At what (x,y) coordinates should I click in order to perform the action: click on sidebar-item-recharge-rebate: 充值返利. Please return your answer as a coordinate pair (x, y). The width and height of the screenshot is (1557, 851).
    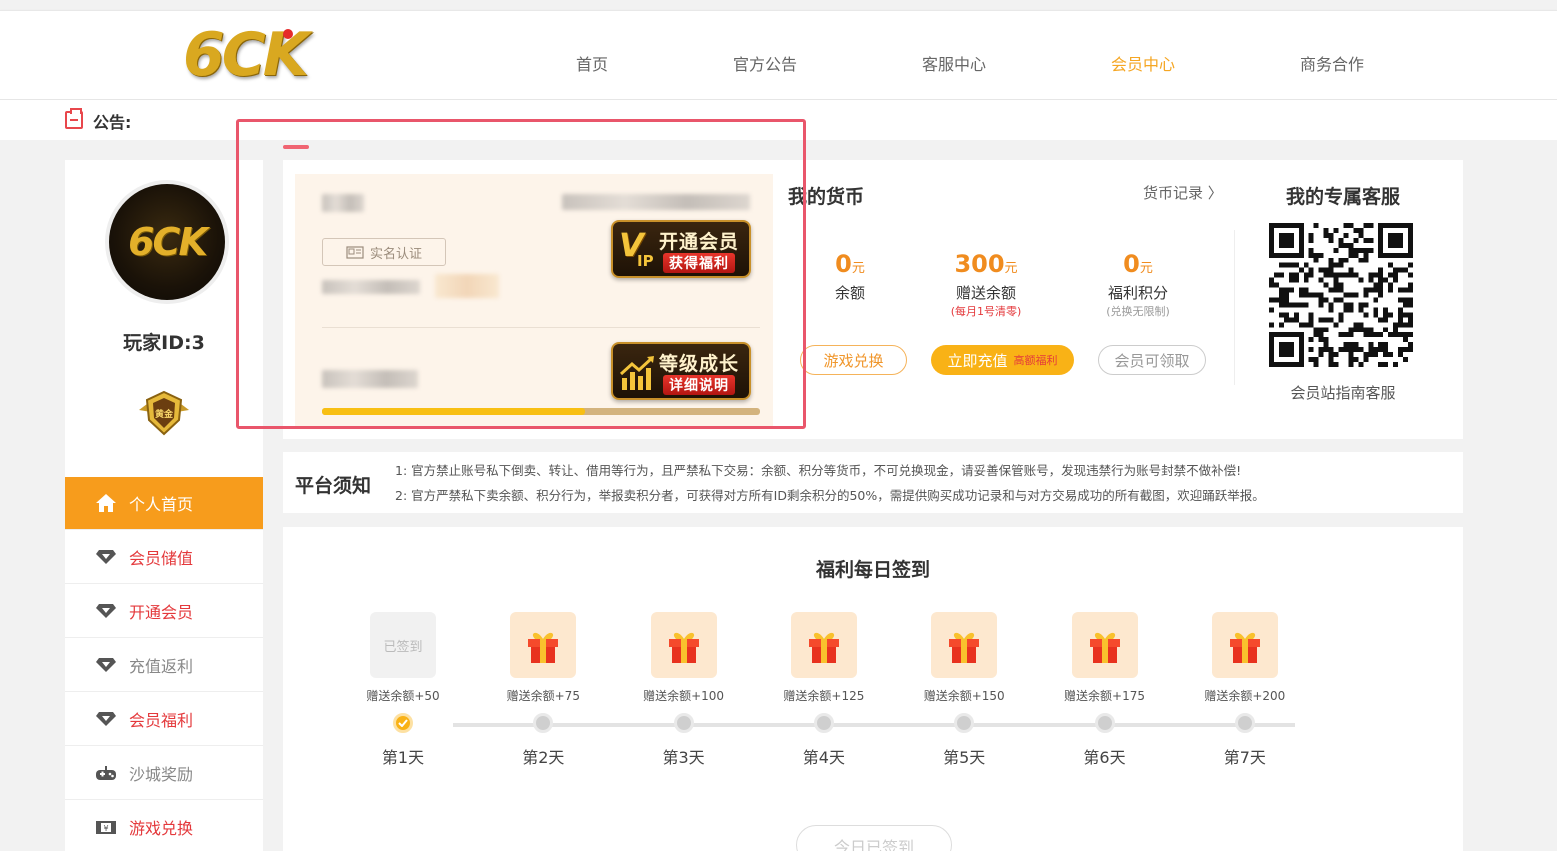
    Looking at the image, I should click on (164, 665).